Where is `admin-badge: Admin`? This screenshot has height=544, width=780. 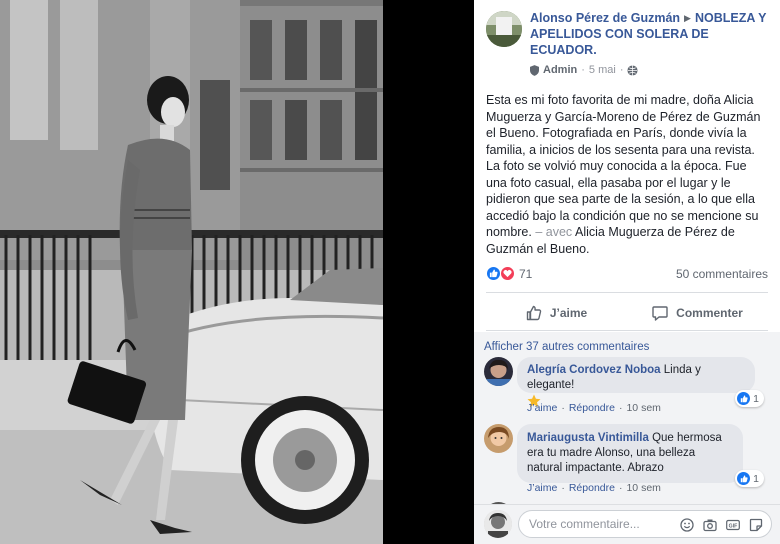
admin-badge: Admin is located at coordinates (560, 70).